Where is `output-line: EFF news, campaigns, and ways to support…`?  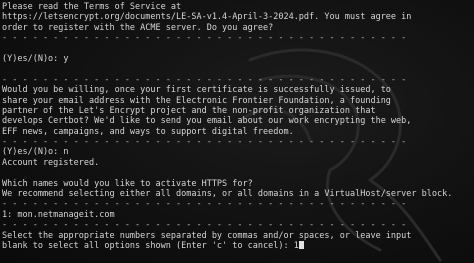 output-line: EFF news, campaigns, and ways to support… is located at coordinates (148, 131).